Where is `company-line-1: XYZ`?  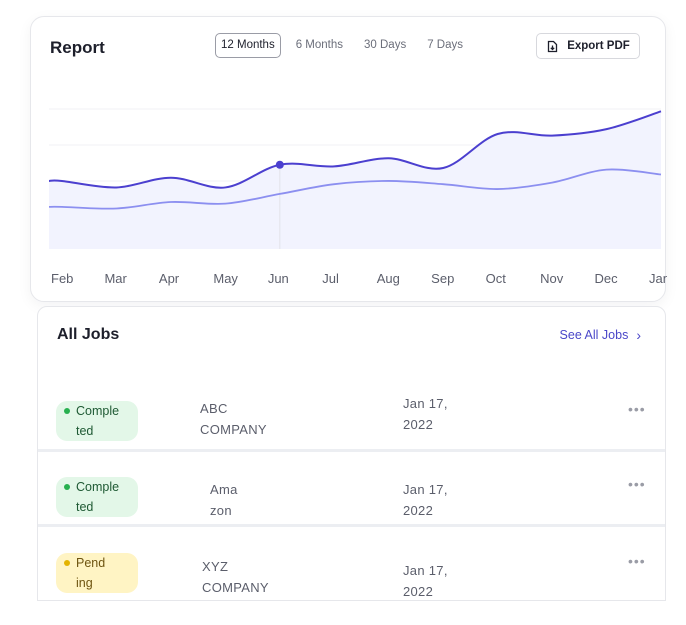
company-line-1: XYZ is located at coordinates (215, 566).